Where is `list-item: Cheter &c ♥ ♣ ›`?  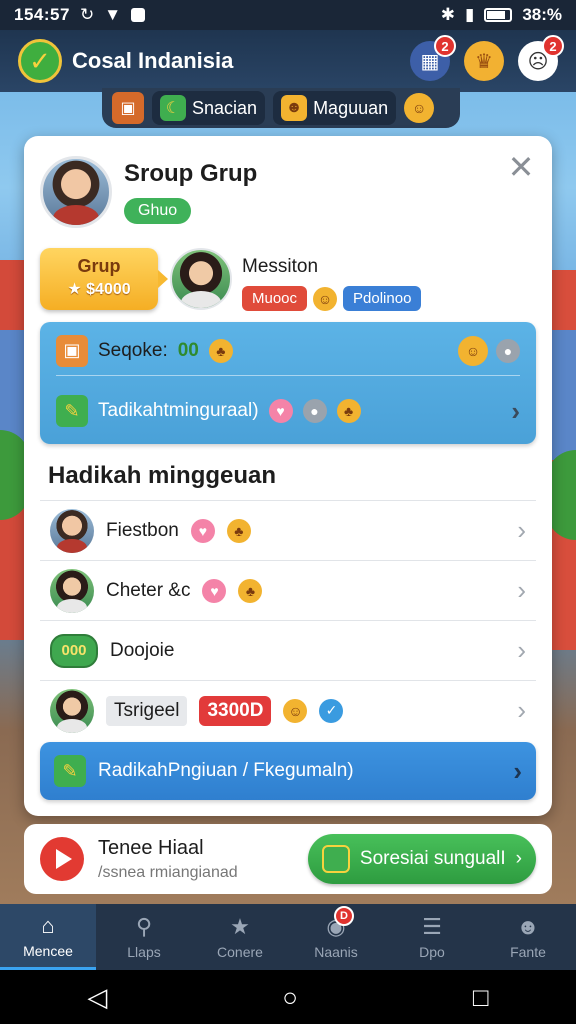
list-item: Cheter &c ♥ ♣ › is located at coordinates (288, 590).